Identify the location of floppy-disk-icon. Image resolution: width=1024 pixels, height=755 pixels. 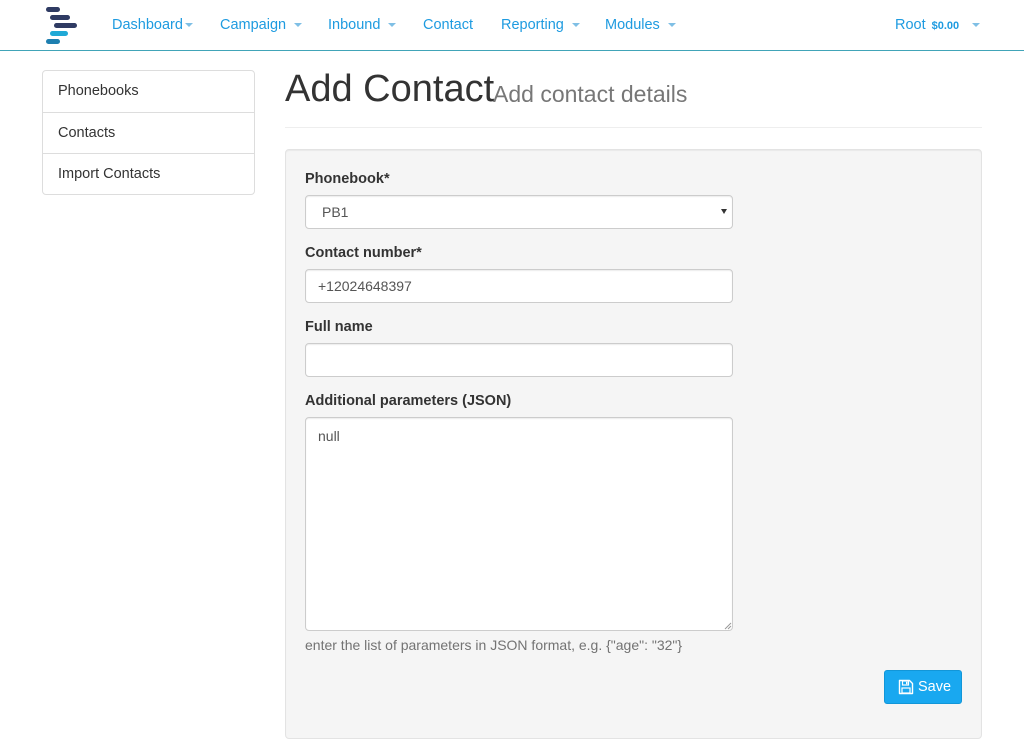
(906, 687).